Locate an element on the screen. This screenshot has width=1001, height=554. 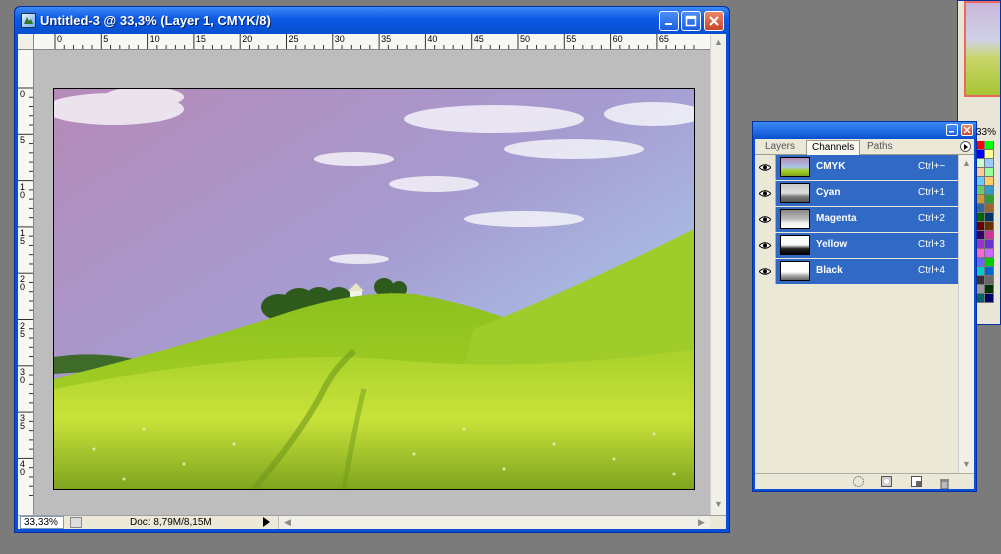
swatch-grid is located at coordinates (988, 222).